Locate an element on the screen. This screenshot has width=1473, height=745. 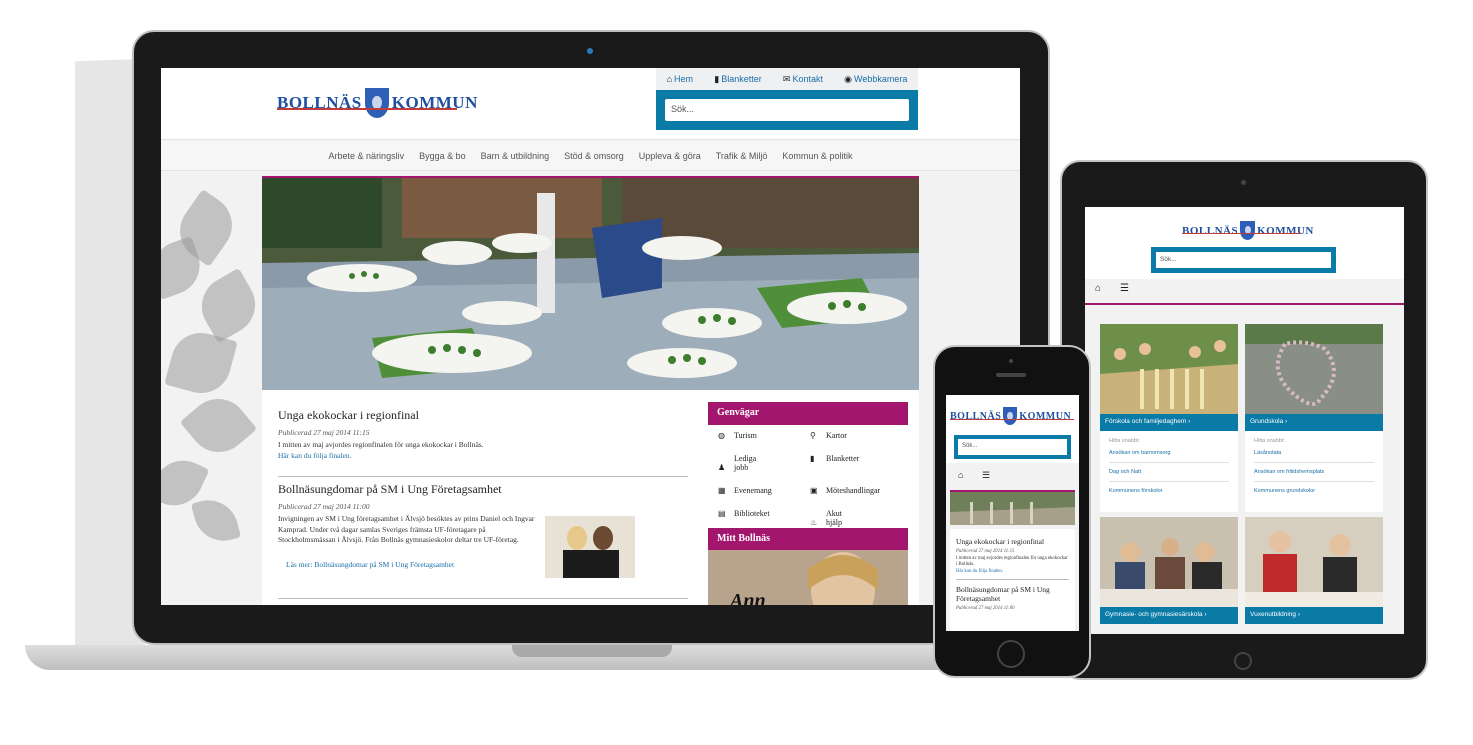
shortcut-kartor: ⚲ Kartor is located at coordinates (864, 435).